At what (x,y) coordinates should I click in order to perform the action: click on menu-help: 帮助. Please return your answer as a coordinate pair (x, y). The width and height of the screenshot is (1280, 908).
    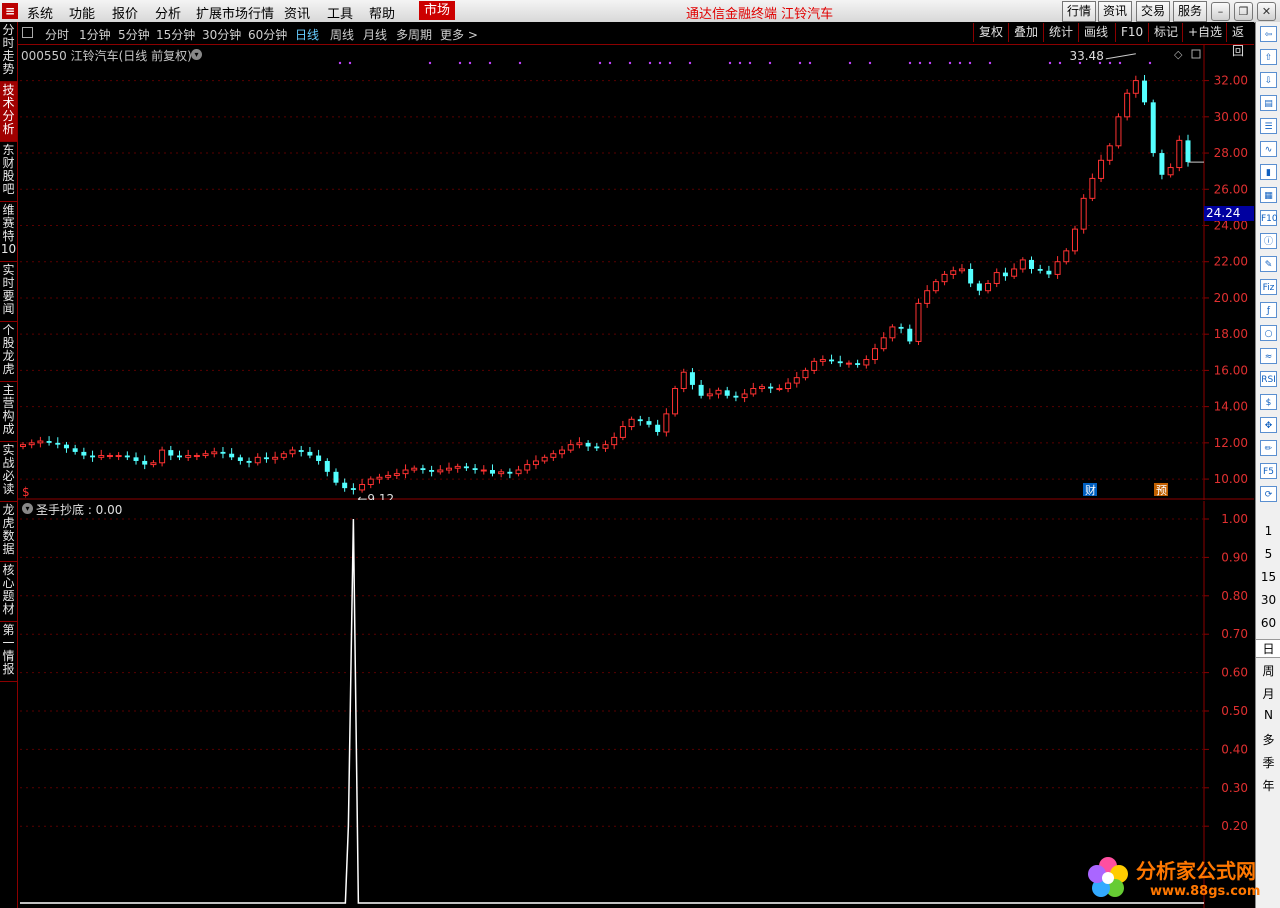
    Looking at the image, I should click on (382, 12).